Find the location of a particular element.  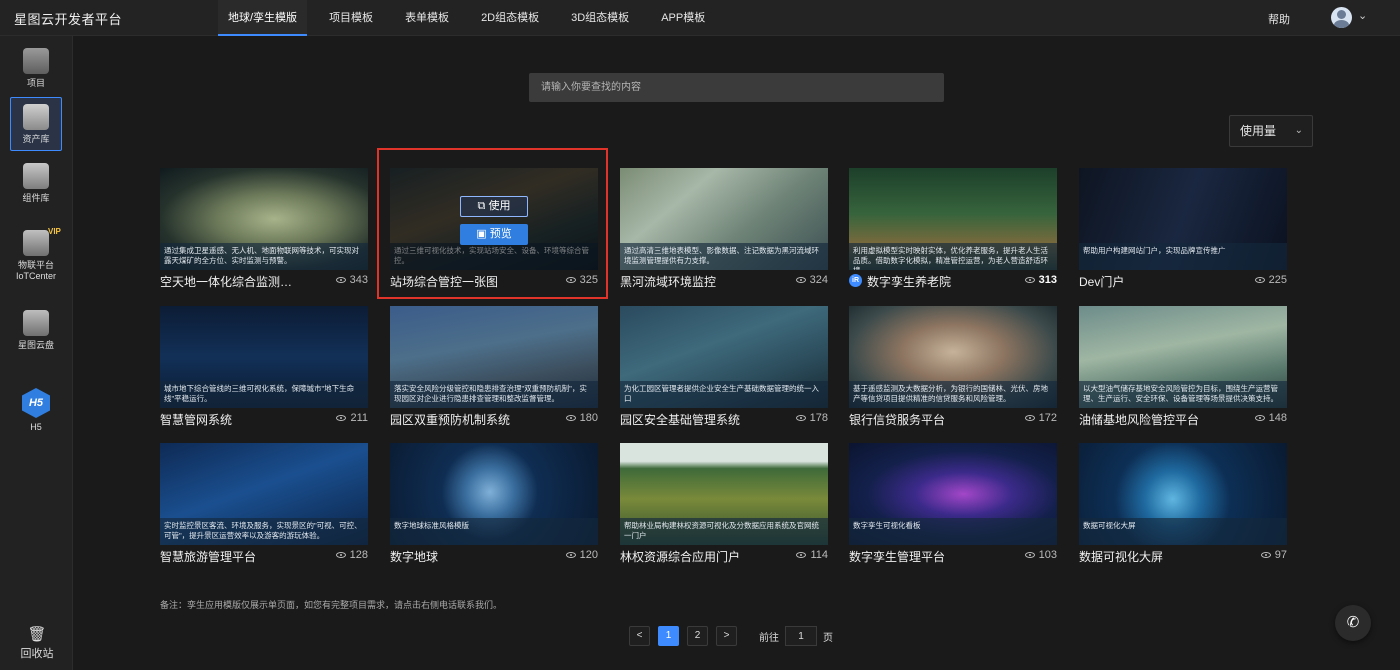

next-page-button: > is located at coordinates (726, 636).